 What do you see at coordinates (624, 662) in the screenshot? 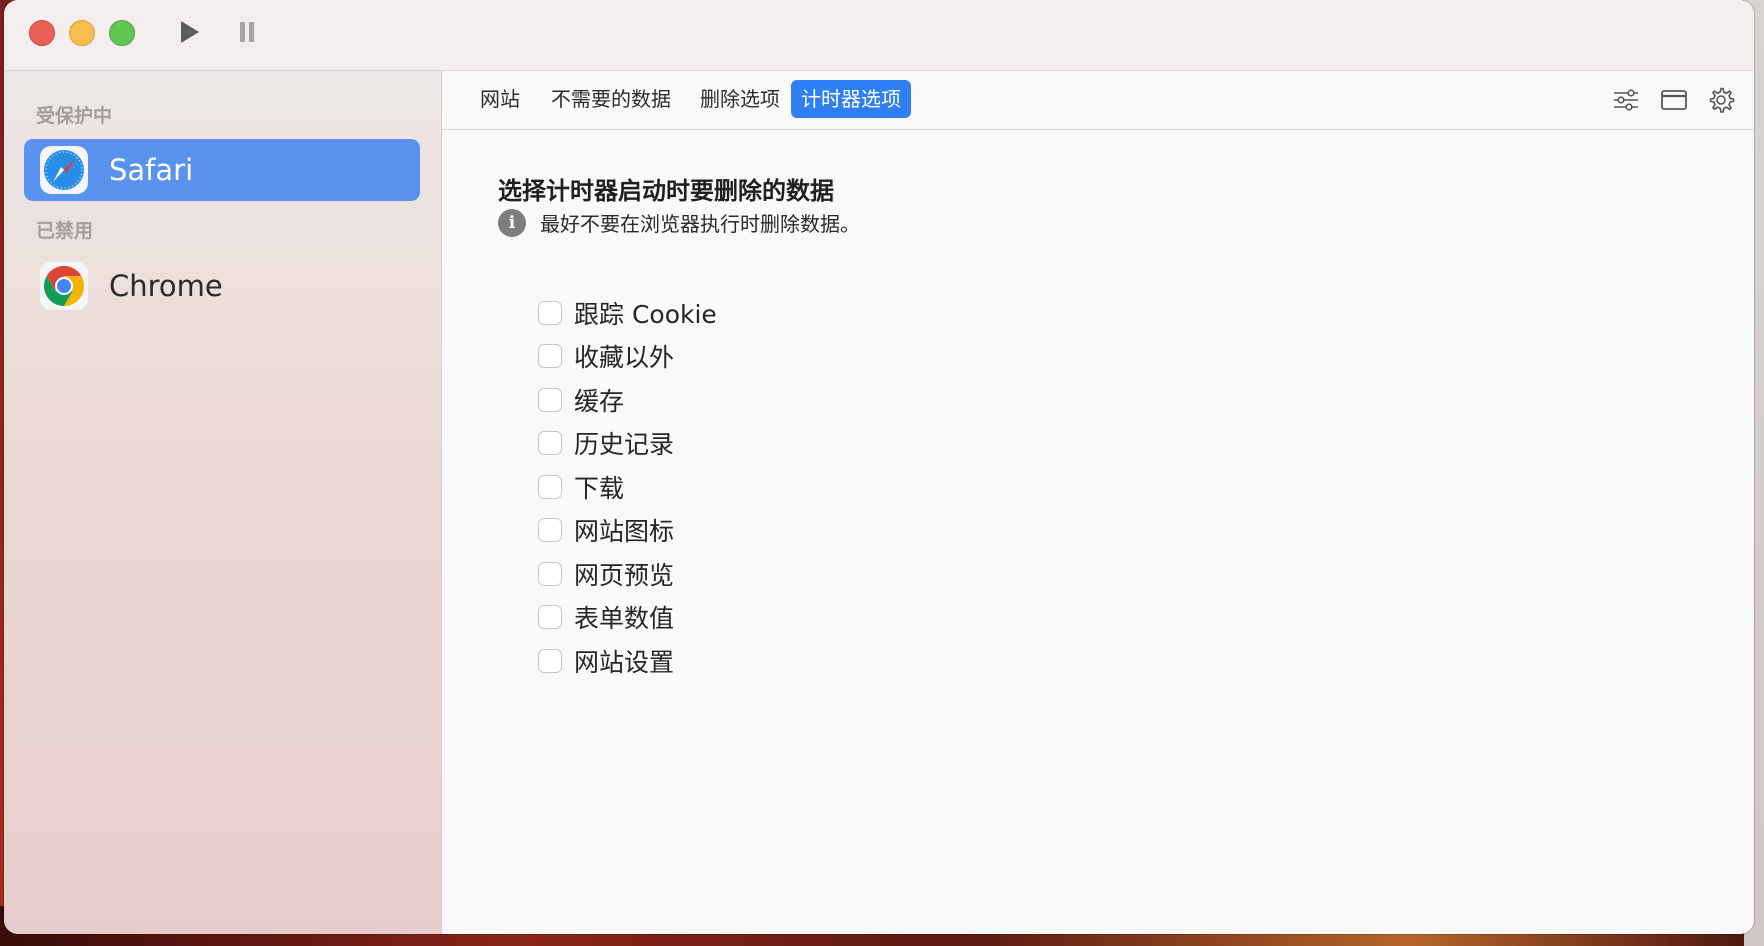
I see `option-label: 网站设置` at bounding box center [624, 662].